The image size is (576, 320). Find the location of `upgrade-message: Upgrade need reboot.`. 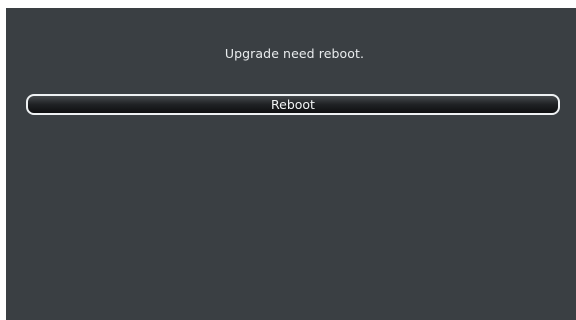

upgrade-message: Upgrade need reboot. is located at coordinates (294, 53).